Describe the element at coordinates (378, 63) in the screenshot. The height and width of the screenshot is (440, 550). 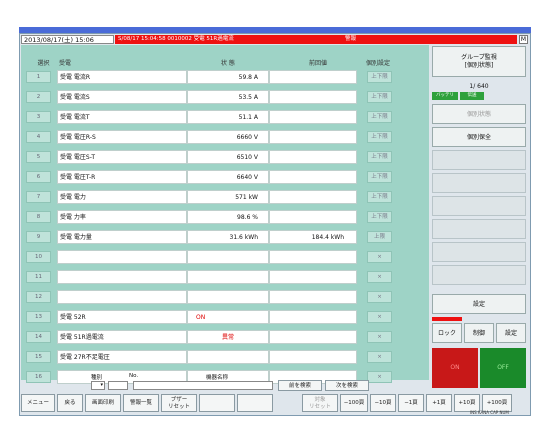
I see `header-individual: 個別設定` at that location.